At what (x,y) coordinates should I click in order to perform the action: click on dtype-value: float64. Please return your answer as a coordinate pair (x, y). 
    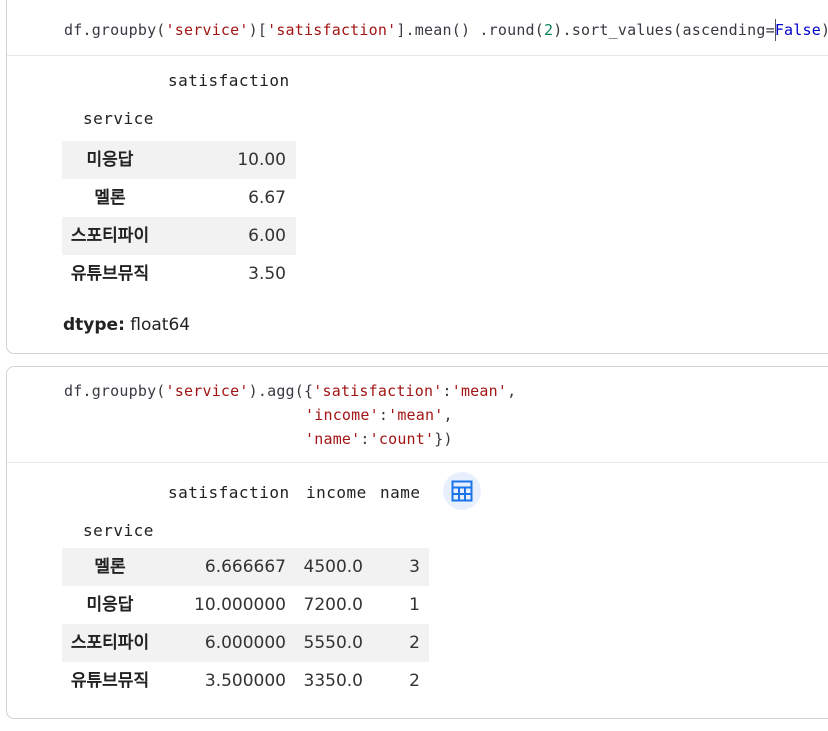
    Looking at the image, I should click on (160, 325).